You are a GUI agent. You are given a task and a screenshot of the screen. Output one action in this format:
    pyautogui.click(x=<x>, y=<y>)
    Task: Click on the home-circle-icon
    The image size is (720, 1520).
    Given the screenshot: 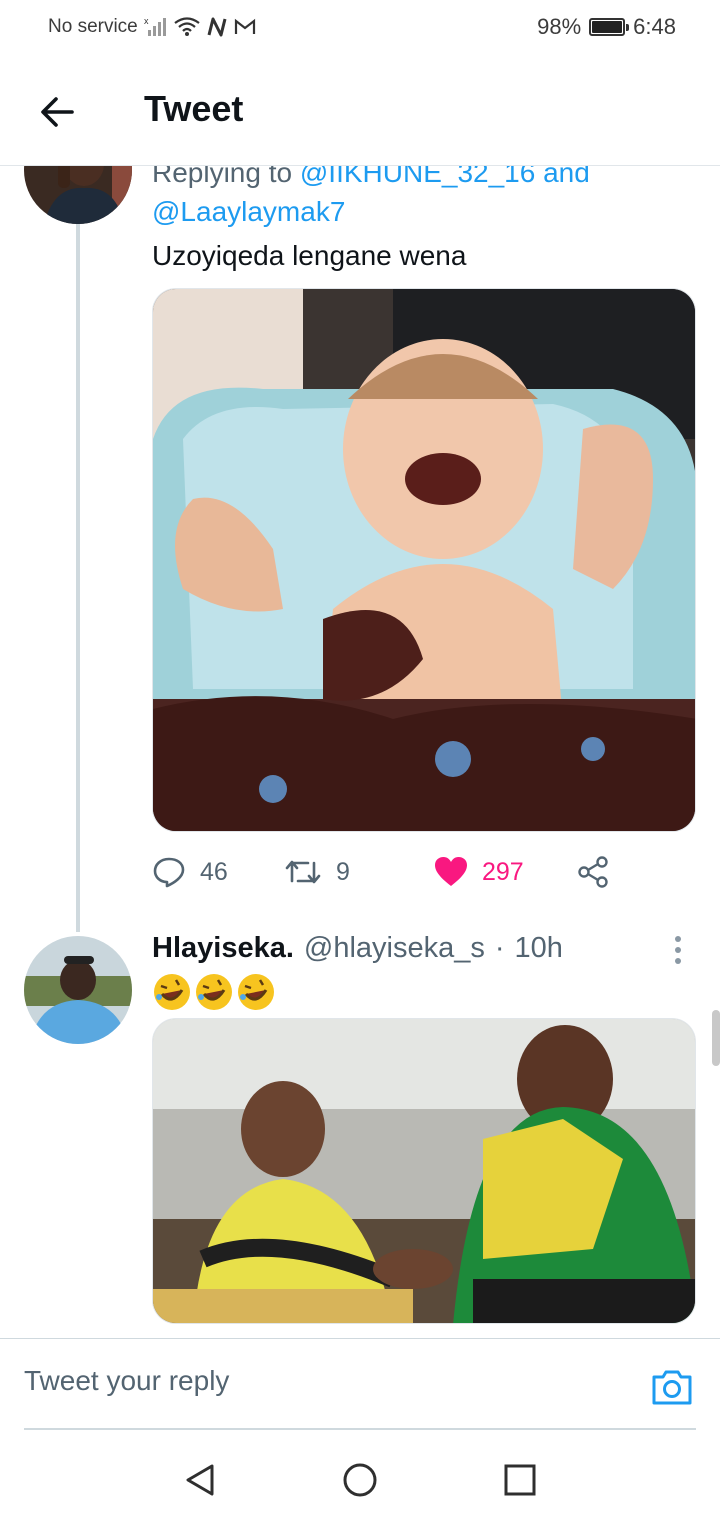 What is the action you would take?
    pyautogui.click(x=360, y=1480)
    